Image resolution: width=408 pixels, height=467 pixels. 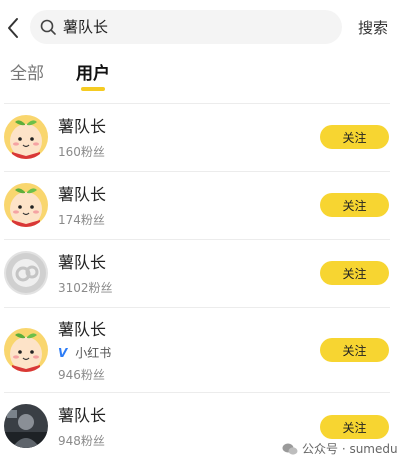 I want to click on gray-default-avatar, so click(x=26, y=273).